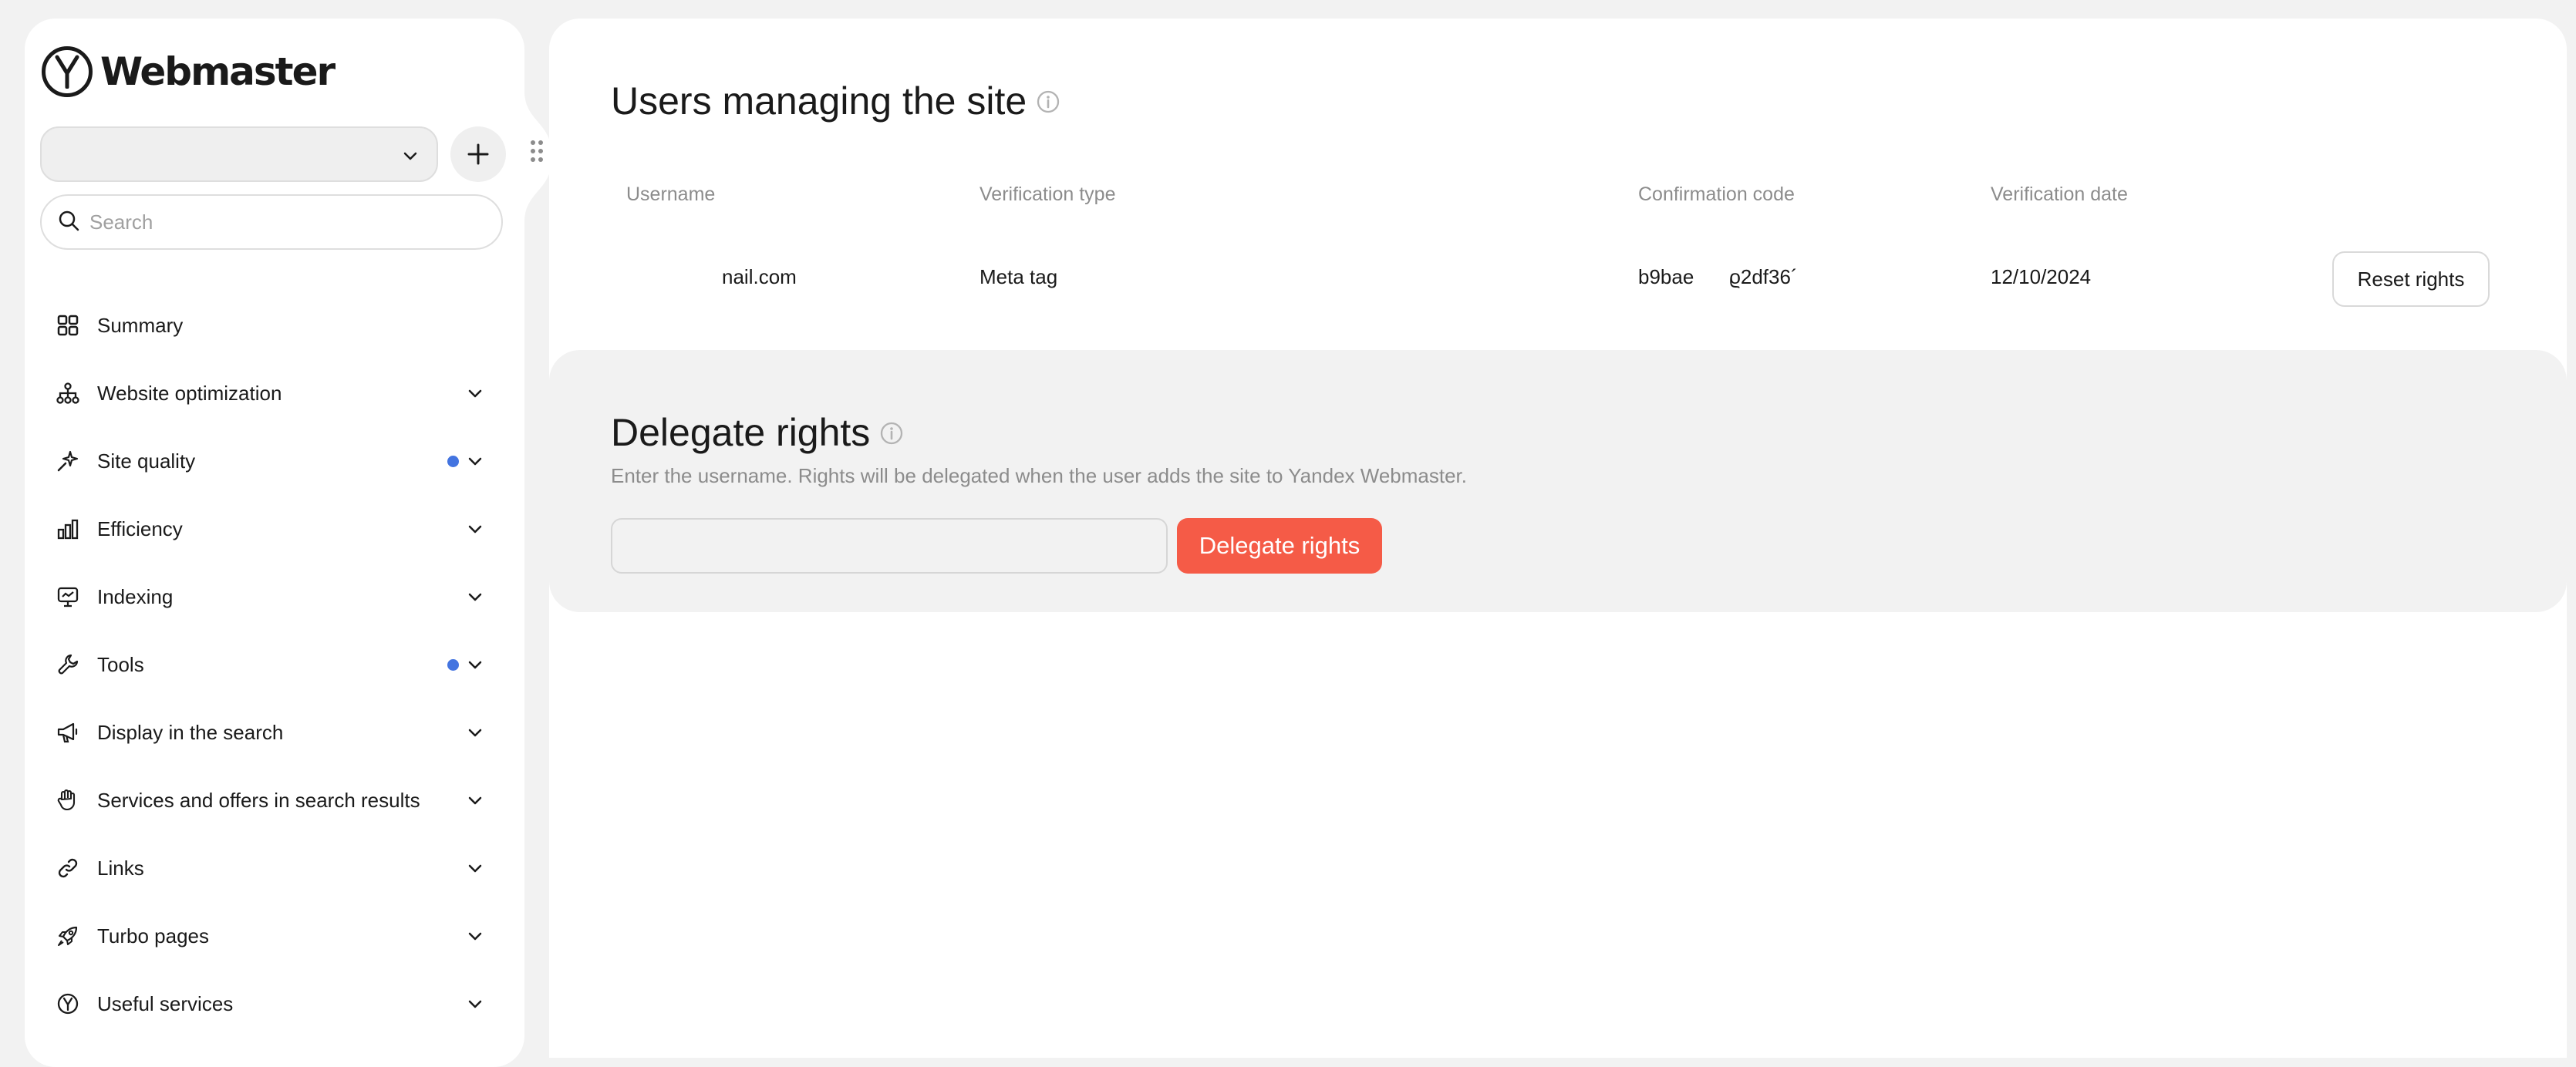 The height and width of the screenshot is (1067, 2576). Describe the element at coordinates (1279, 546) in the screenshot. I see `delegate-rights-button: Delegate rights` at that location.